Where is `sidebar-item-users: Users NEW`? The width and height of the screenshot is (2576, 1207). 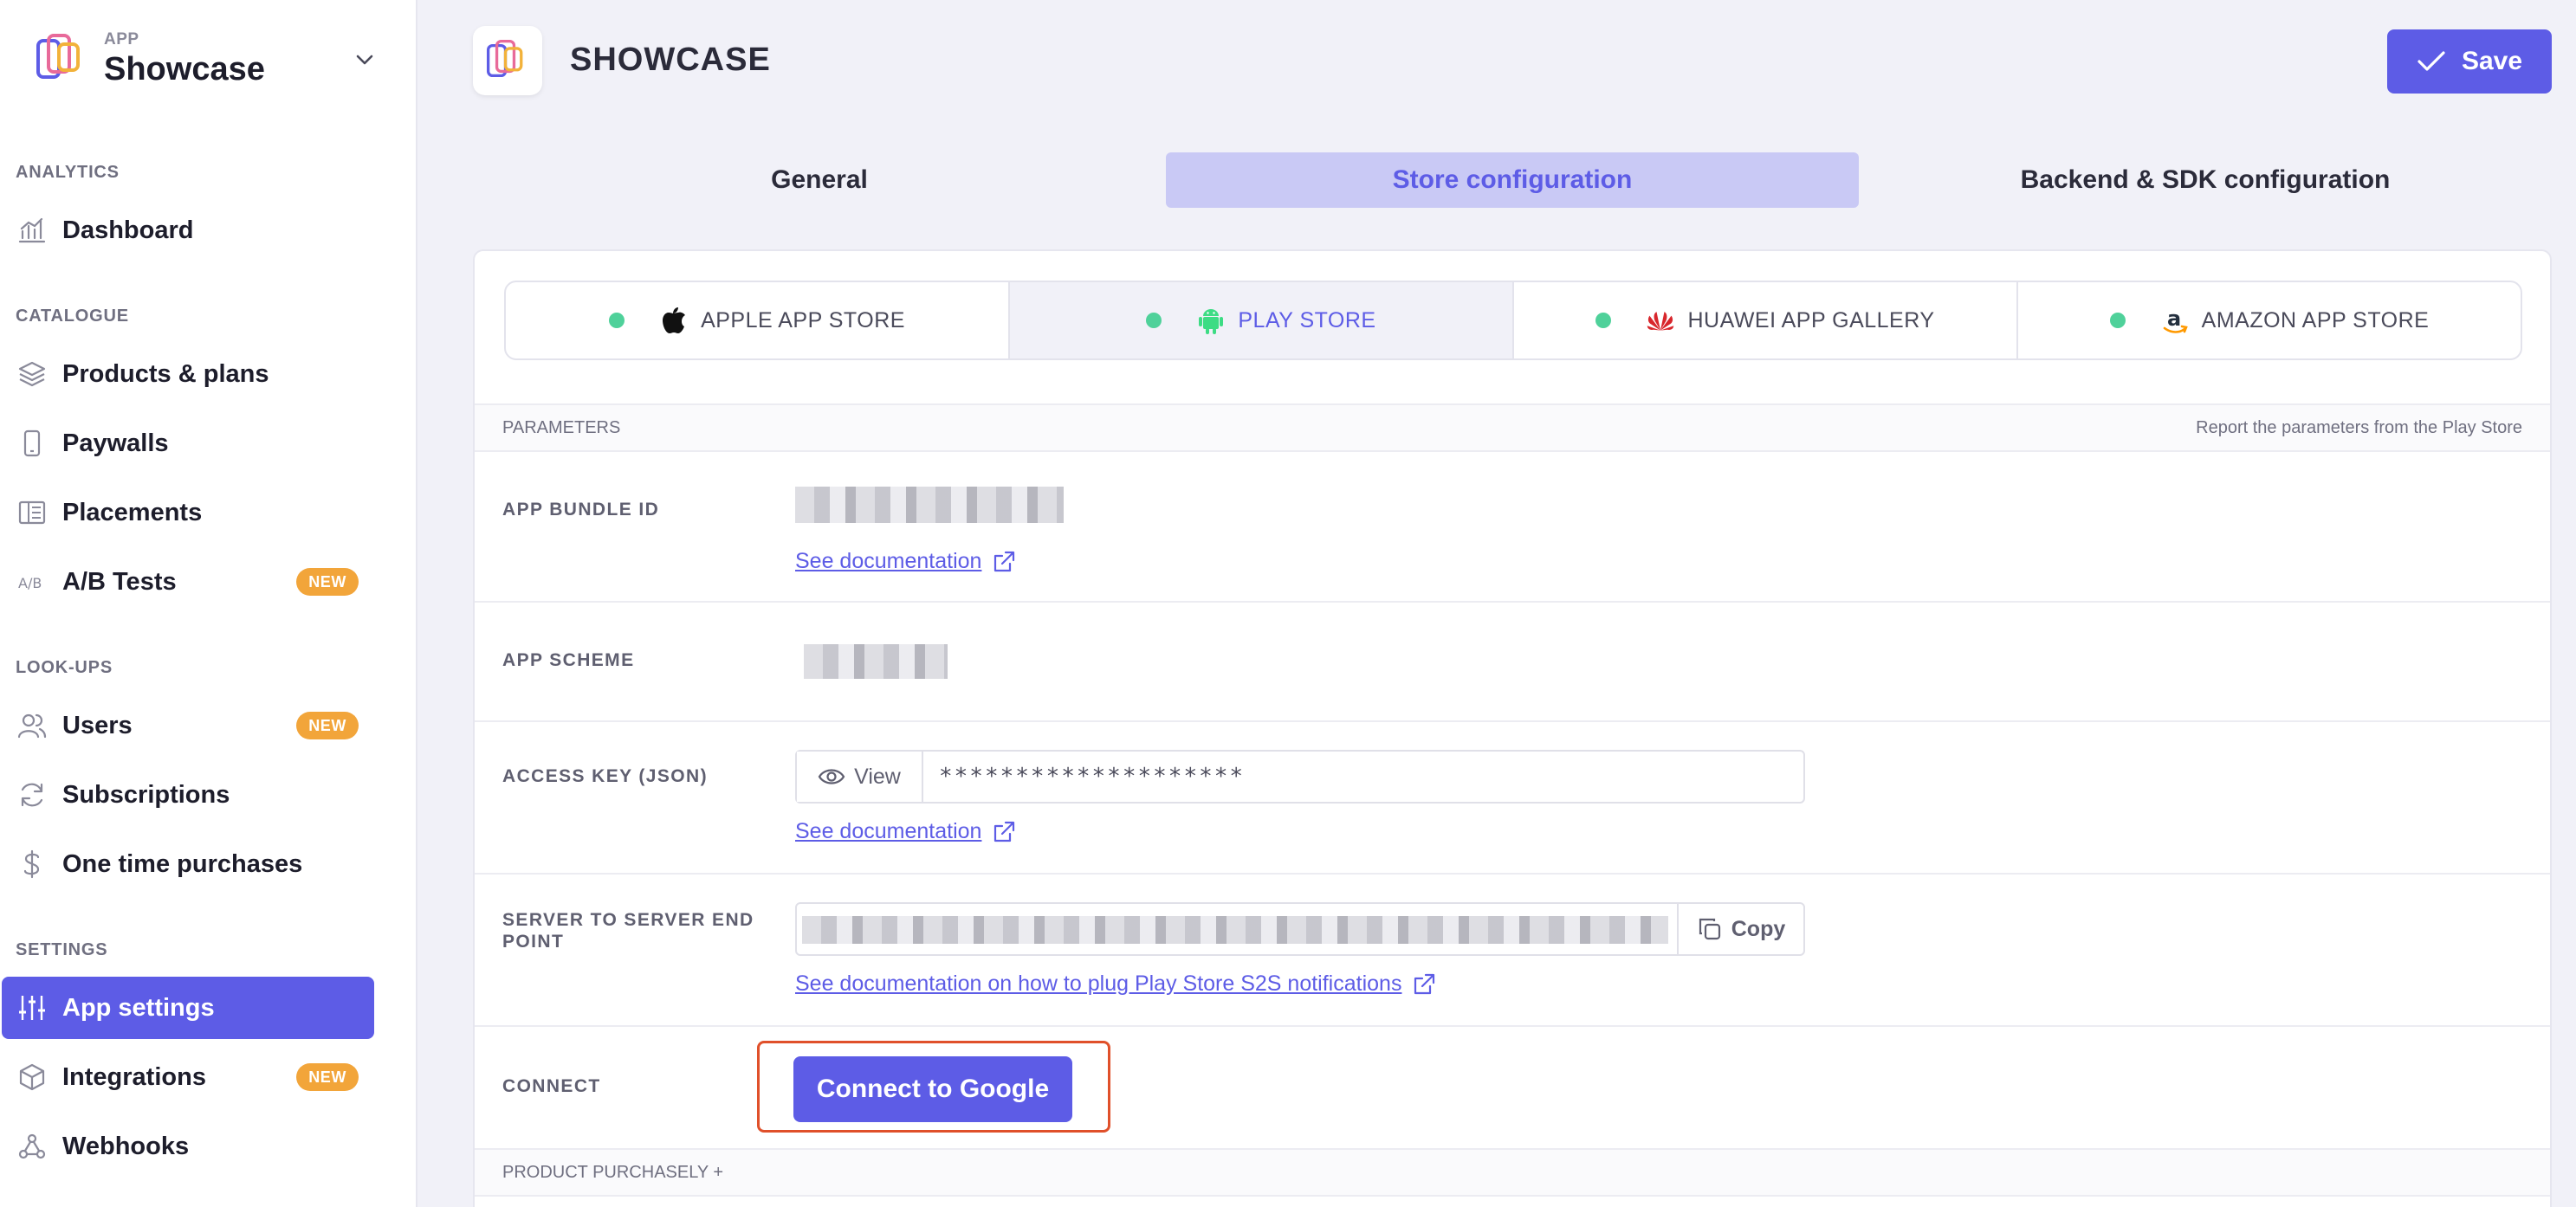 sidebar-item-users: Users NEW is located at coordinates (188, 725).